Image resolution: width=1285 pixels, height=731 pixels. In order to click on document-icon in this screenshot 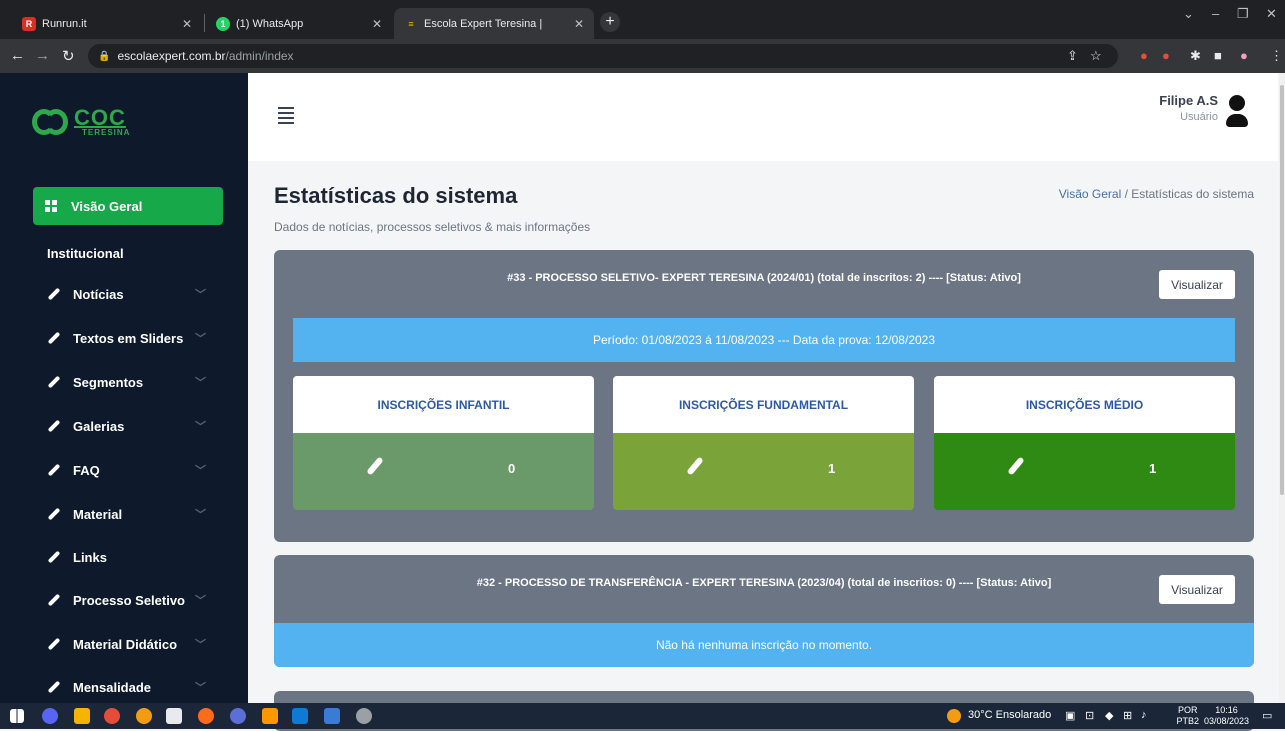, I will do `click(332, 716)`.